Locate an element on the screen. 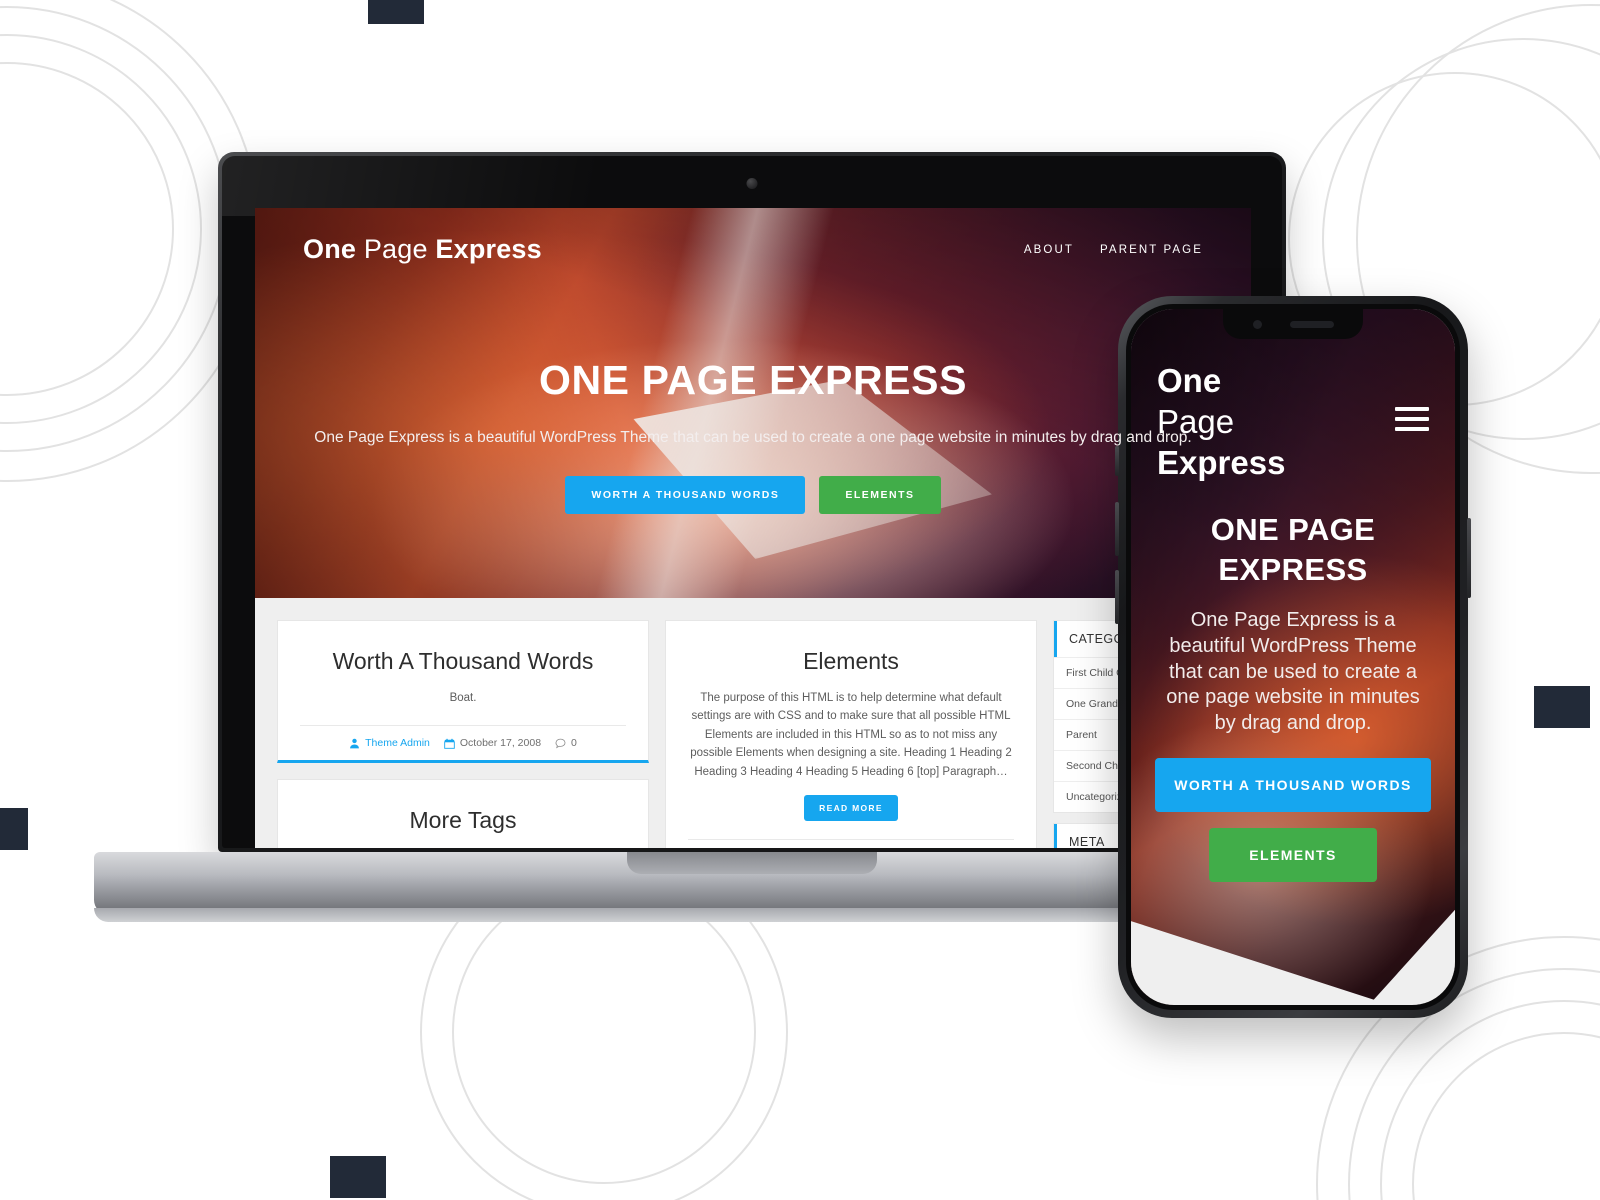  posts-column: Worth A Thousand Words Boat. Theme Admin is located at coordinates (657, 734).